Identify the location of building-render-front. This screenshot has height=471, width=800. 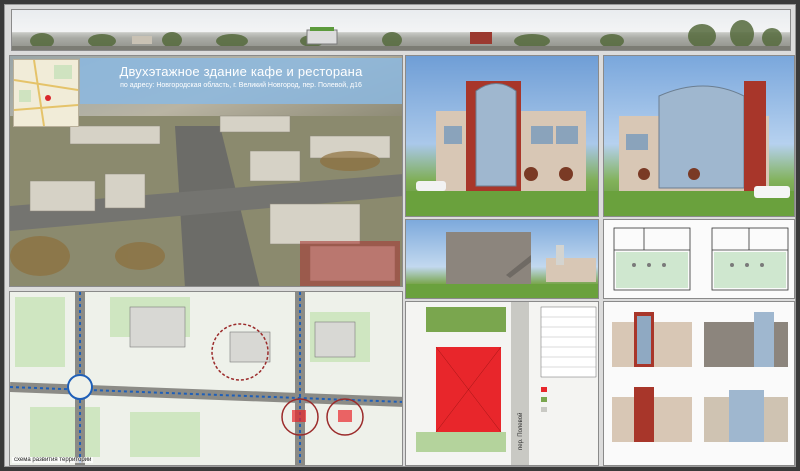
(502, 136).